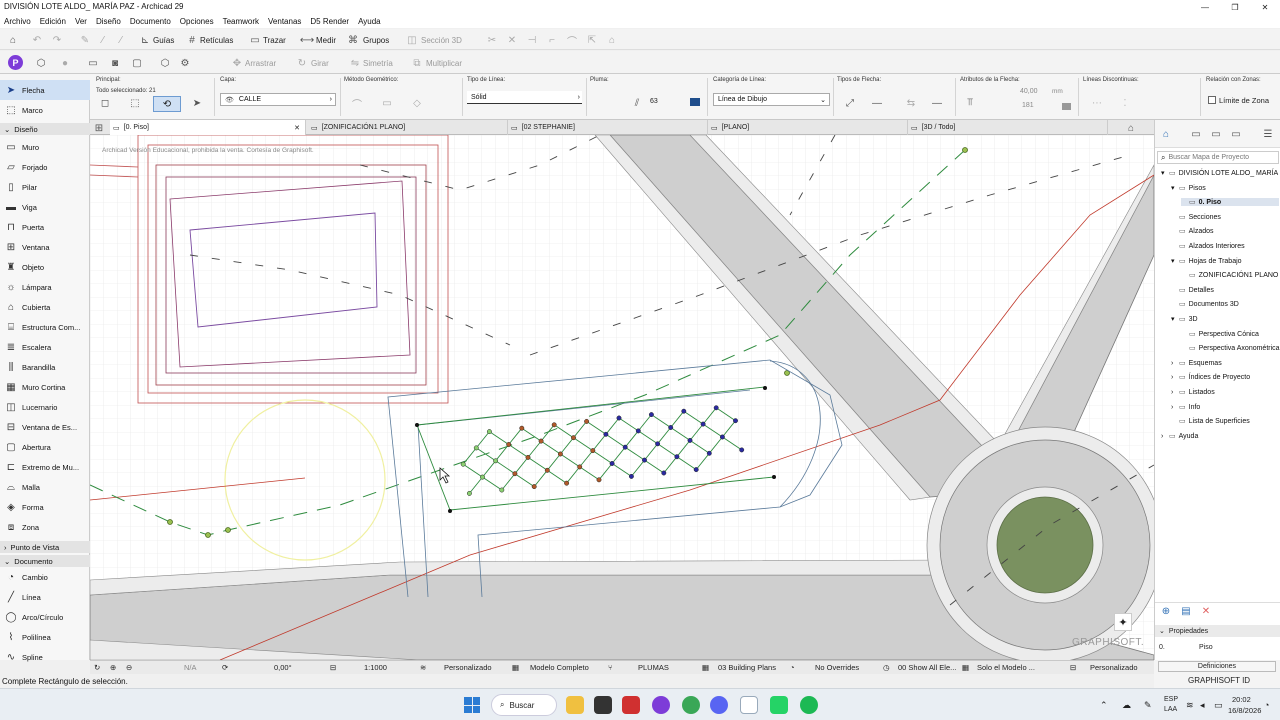 This screenshot has height=720, width=1280. What do you see at coordinates (99, 128) in the screenshot?
I see `tab-grid-icon: ⊞` at bounding box center [99, 128].